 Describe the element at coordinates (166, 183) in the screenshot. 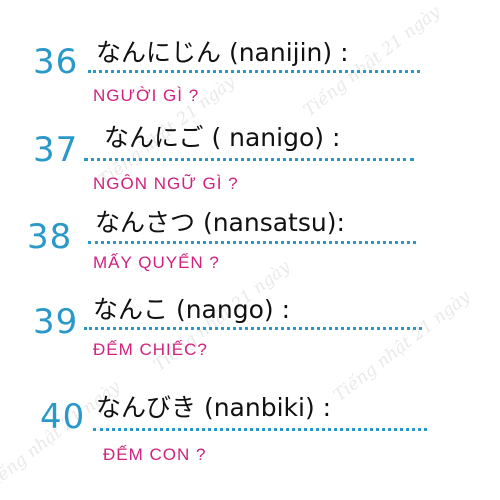

I see `vietnamese-meaning: NGÔN NGỮ GÌ ?` at that location.